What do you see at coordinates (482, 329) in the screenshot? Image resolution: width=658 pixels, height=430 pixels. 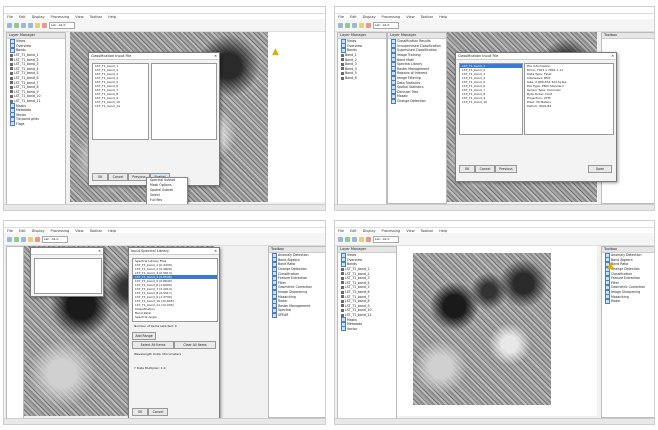 I see `image-view` at bounding box center [482, 329].